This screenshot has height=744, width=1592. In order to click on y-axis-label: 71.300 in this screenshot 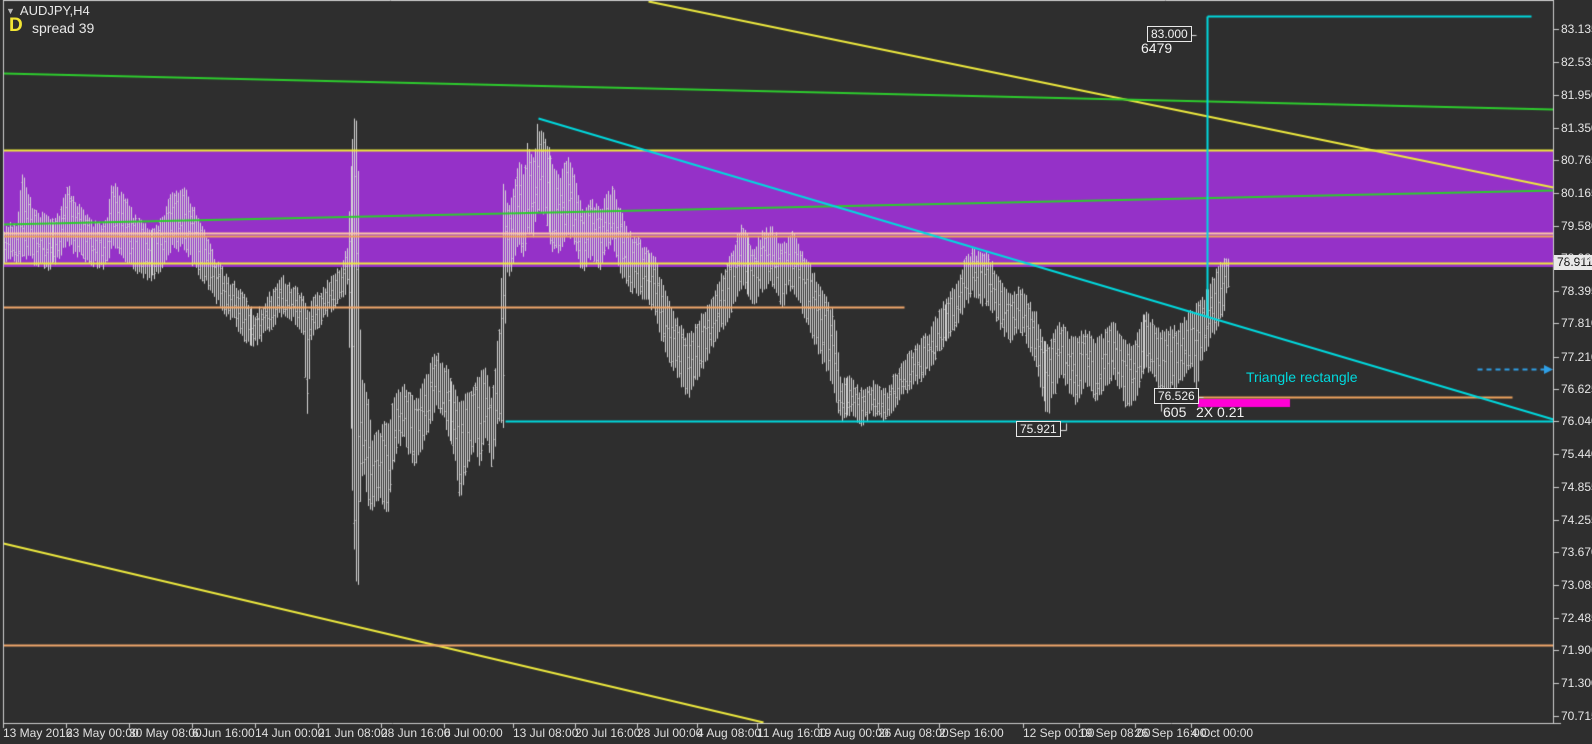, I will do `click(1576, 683)`.